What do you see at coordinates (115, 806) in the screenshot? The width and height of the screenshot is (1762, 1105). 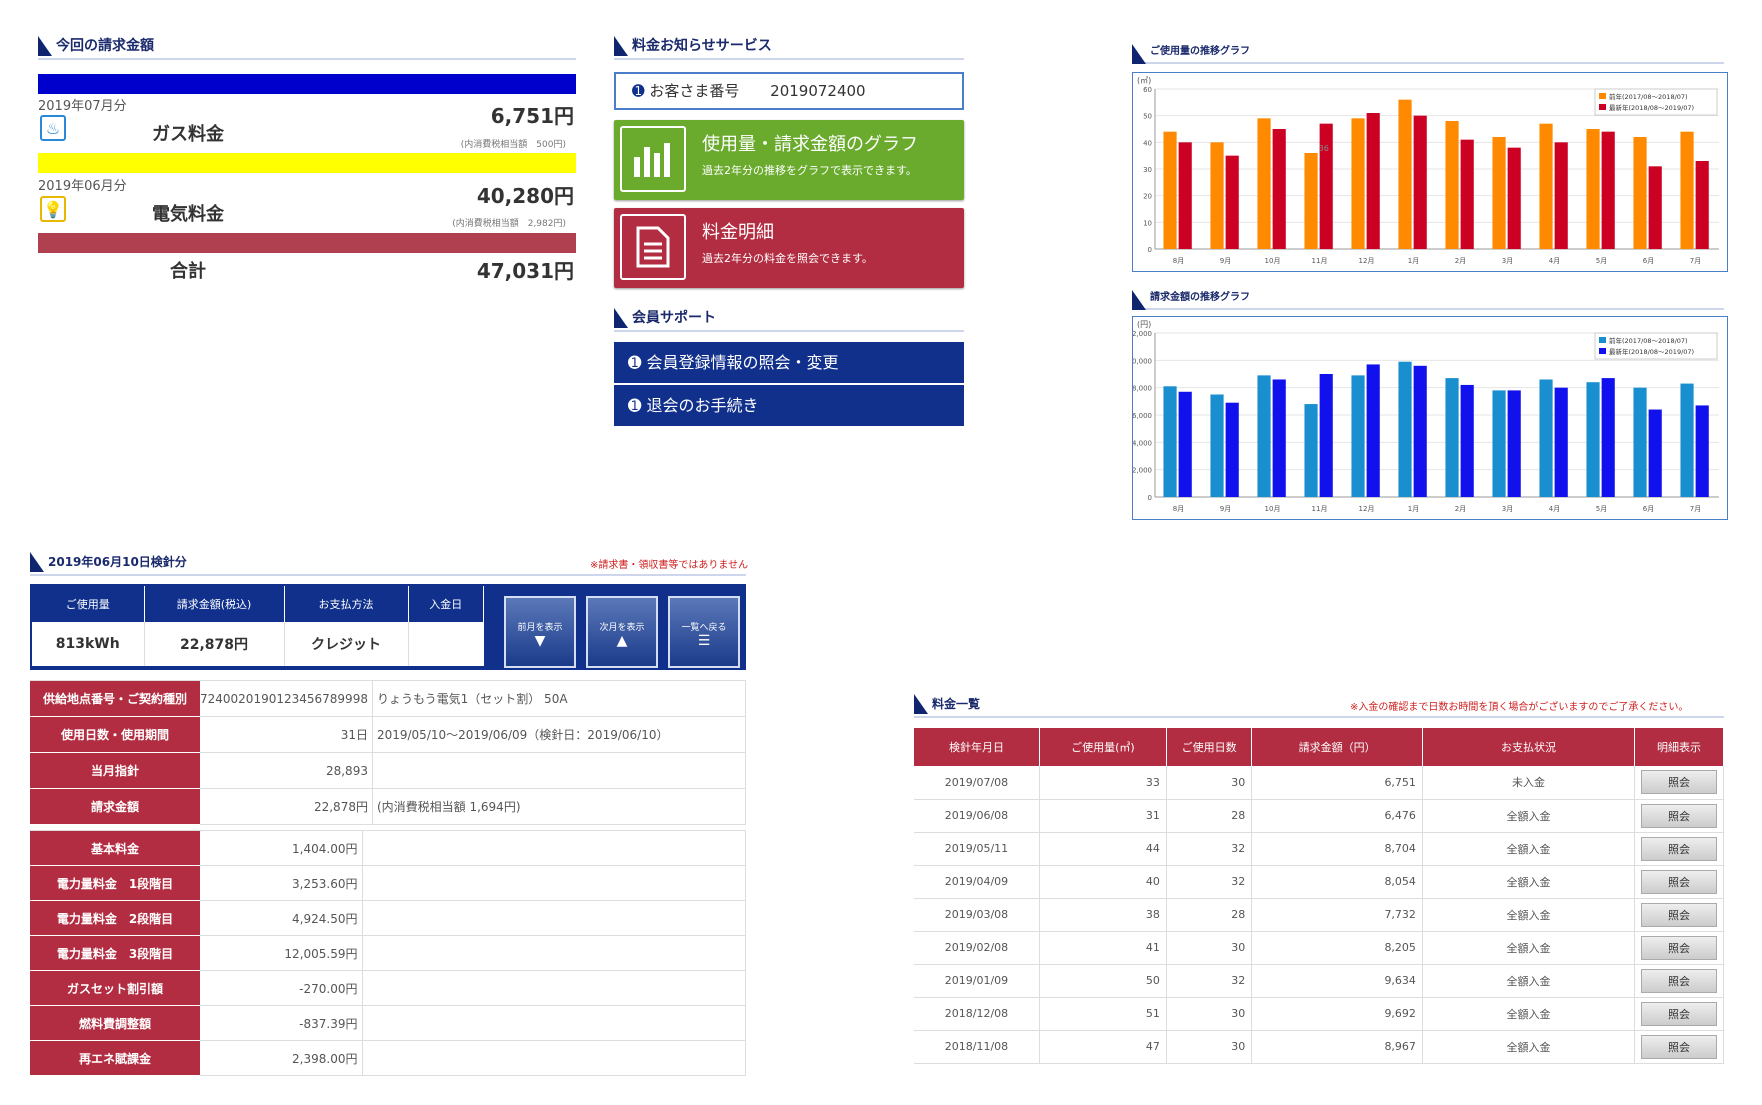 I see `detail-row-label: 請求金額` at bounding box center [115, 806].